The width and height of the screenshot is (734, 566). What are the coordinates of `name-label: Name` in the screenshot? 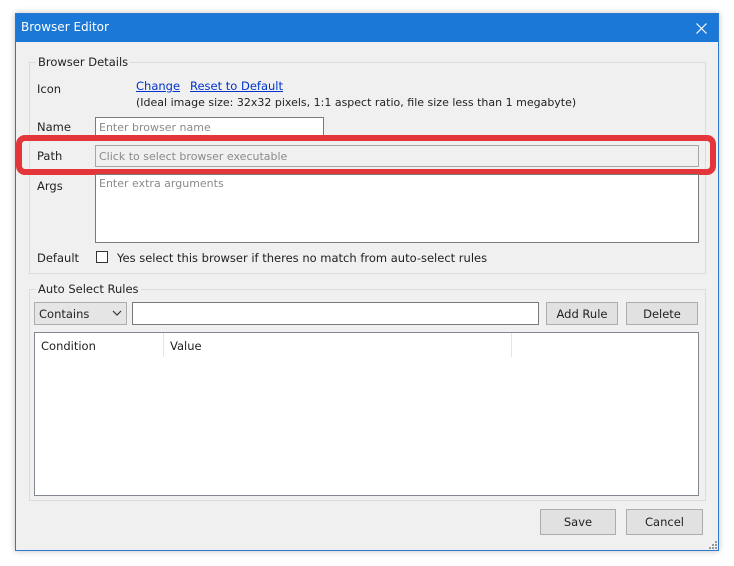 It's located at (54, 127).